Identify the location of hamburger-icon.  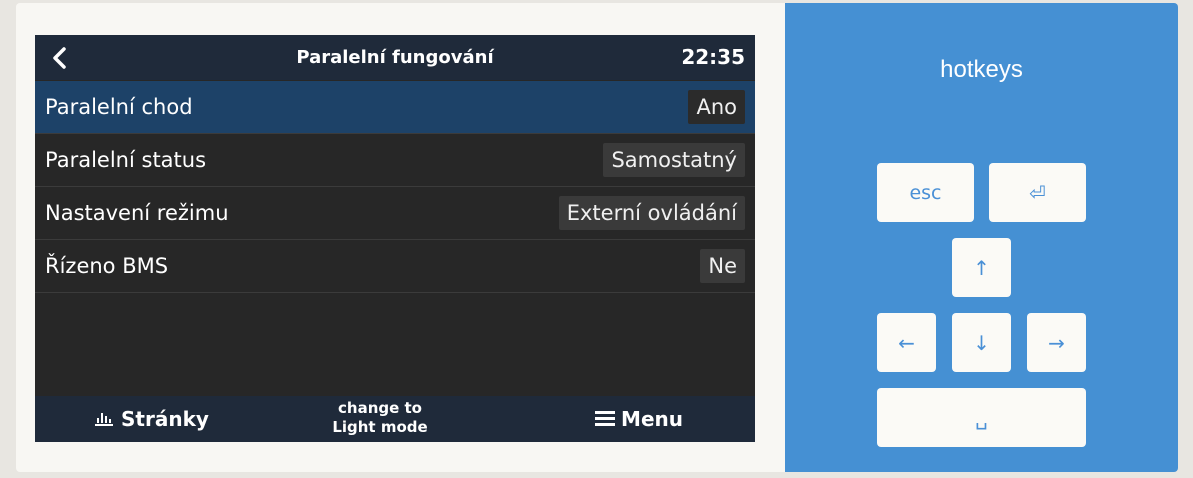
(605, 419).